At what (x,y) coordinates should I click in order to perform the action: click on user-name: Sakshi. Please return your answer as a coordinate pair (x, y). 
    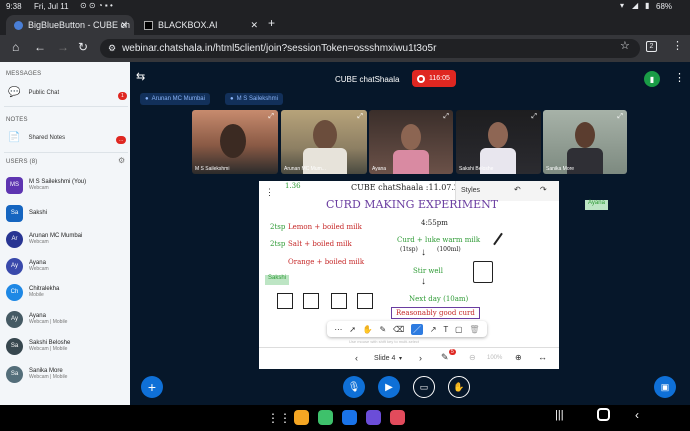
    Looking at the image, I should click on (38, 213).